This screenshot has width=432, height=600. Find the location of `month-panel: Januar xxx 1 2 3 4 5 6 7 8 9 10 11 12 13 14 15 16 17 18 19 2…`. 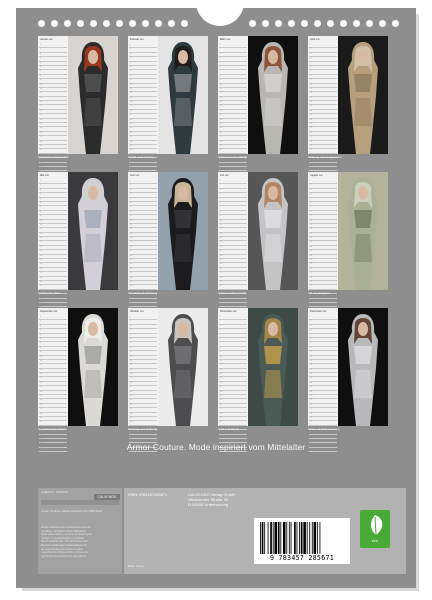

month-panel: Januar xxx 1 2 3 4 5 6 7 8 9 10 11 12 13 14 15 16 17 18 19 2… is located at coordinates (78, 108).